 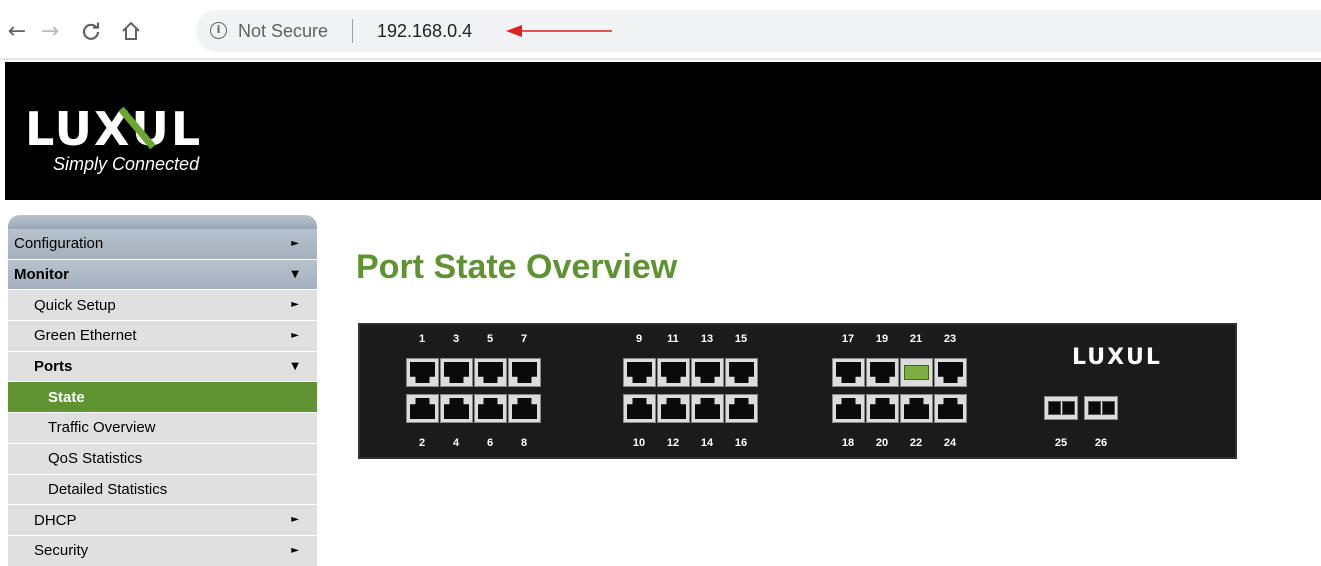 I want to click on menu-qos-statistics: QoS Statistics, so click(x=162, y=459).